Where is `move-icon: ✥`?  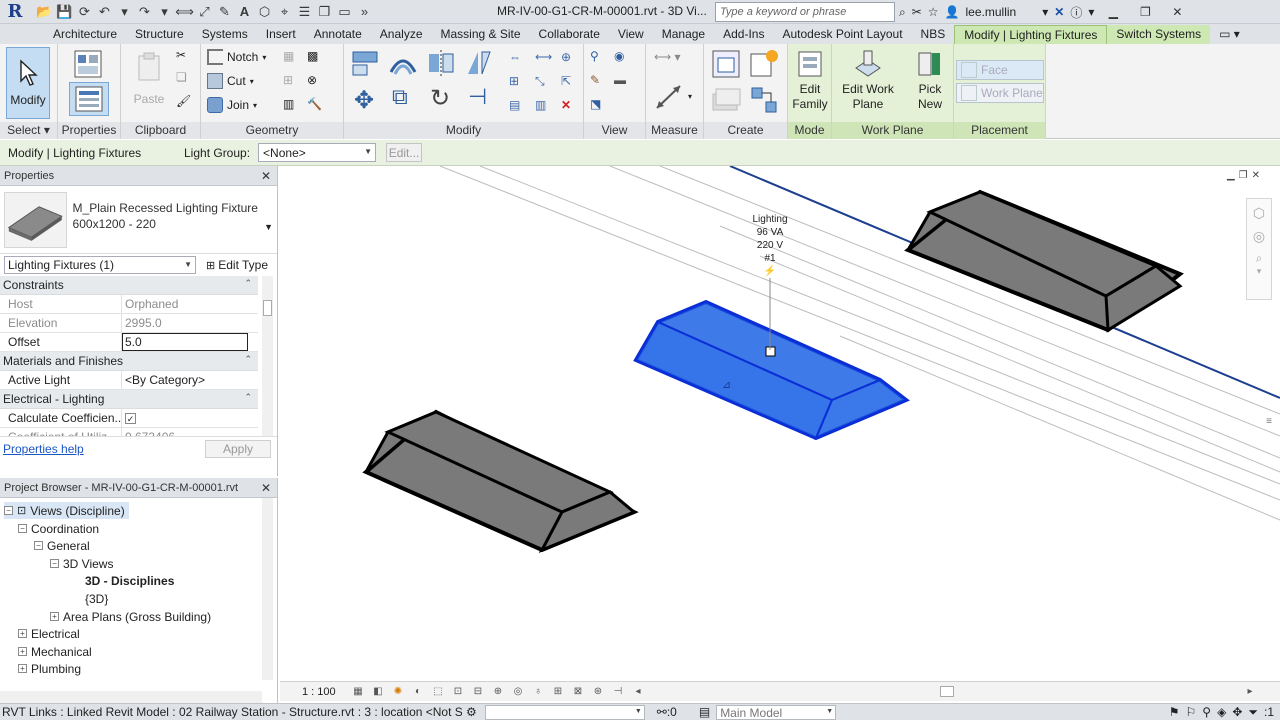 move-icon: ✥ is located at coordinates (364, 100).